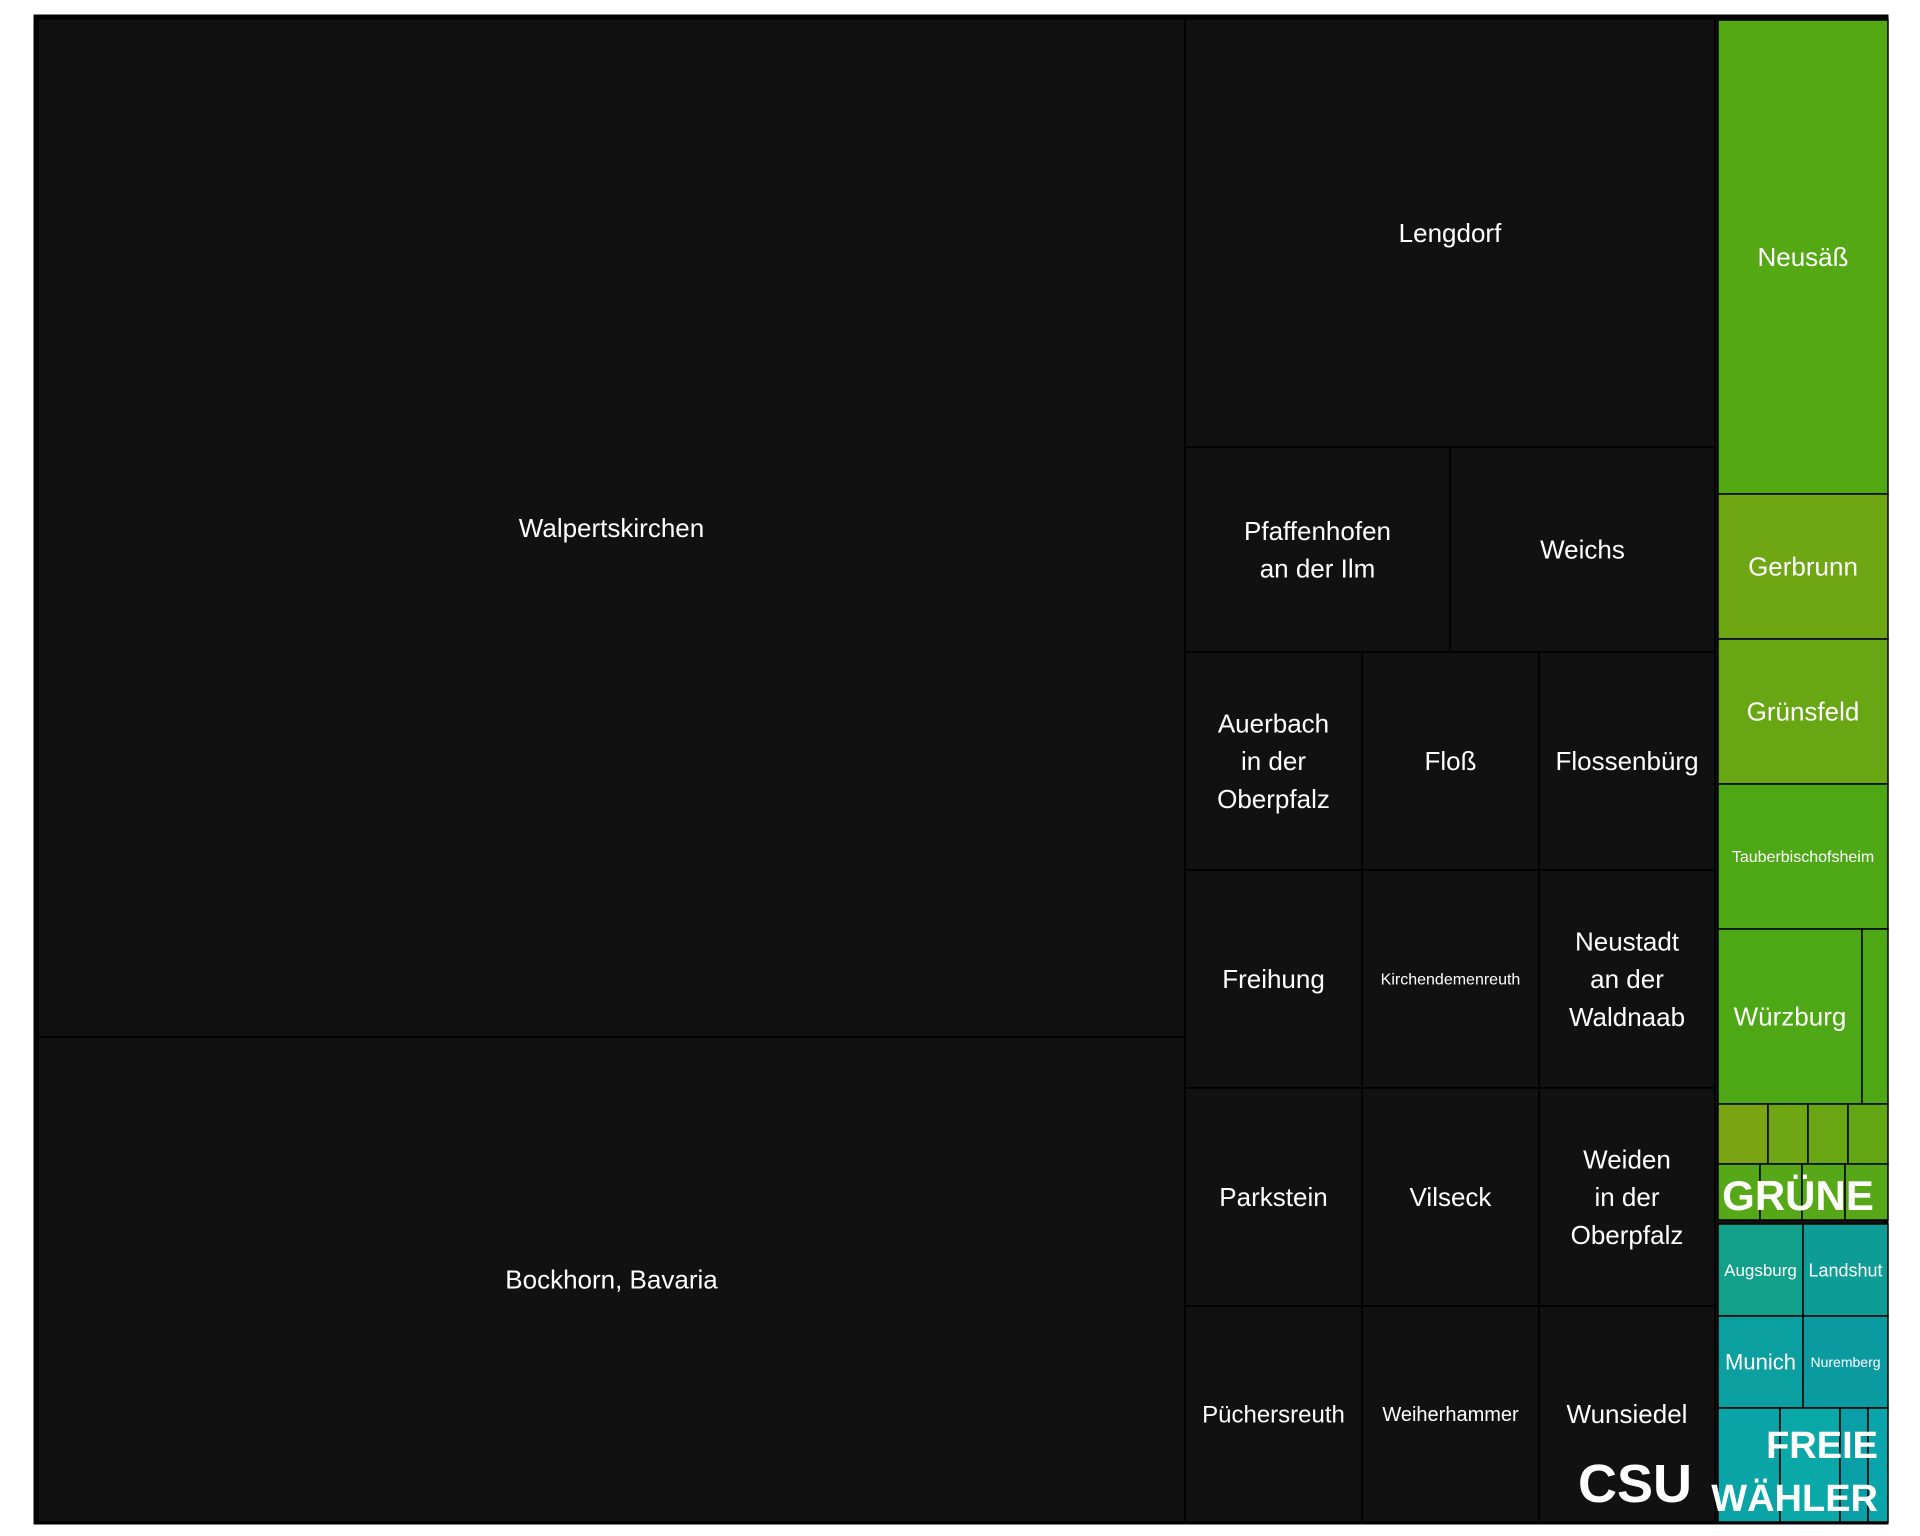 This screenshot has width=1920, height=1536. Describe the element at coordinates (1273, 979) in the screenshot. I see `cell-label-freihung: Freihung` at that location.